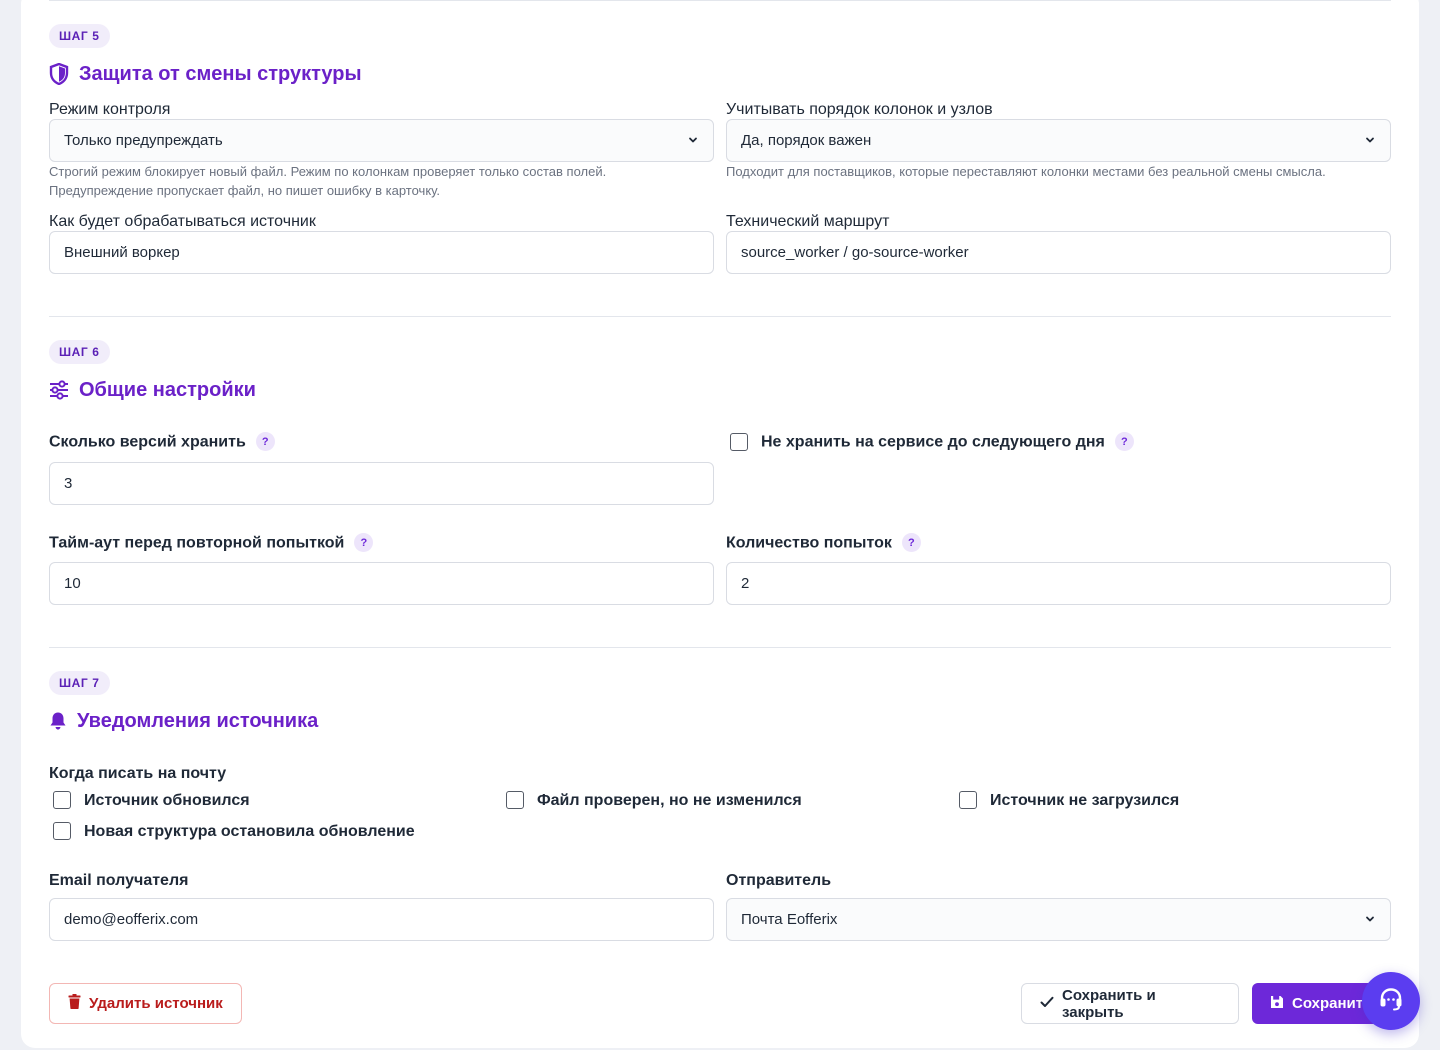 Image resolution: width=1440 pixels, height=1050 pixels. I want to click on email-value: demo@eofferix.com, so click(131, 919).